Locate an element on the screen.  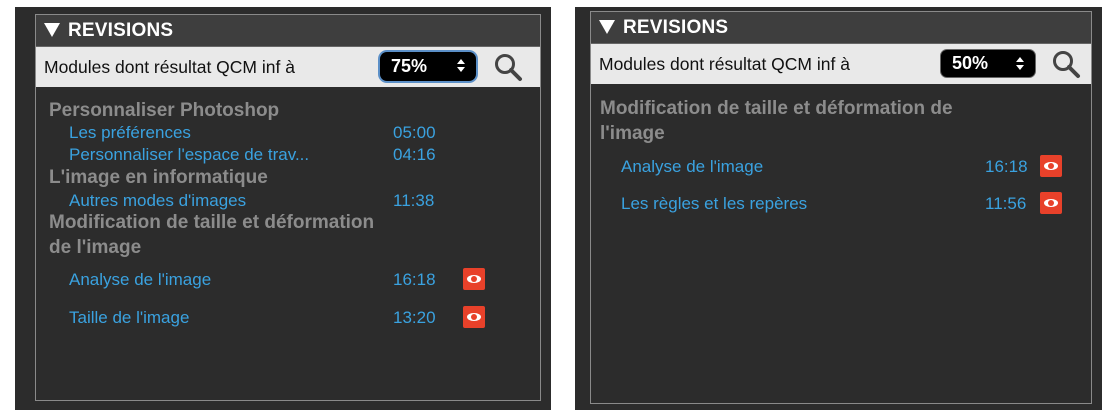
threshold-value: 50% is located at coordinates (970, 63).